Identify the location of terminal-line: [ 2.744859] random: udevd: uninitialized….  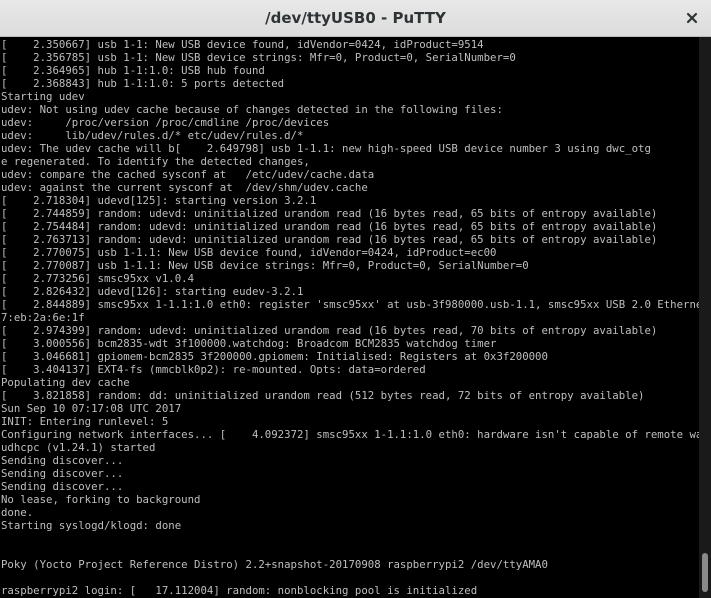
(329, 213).